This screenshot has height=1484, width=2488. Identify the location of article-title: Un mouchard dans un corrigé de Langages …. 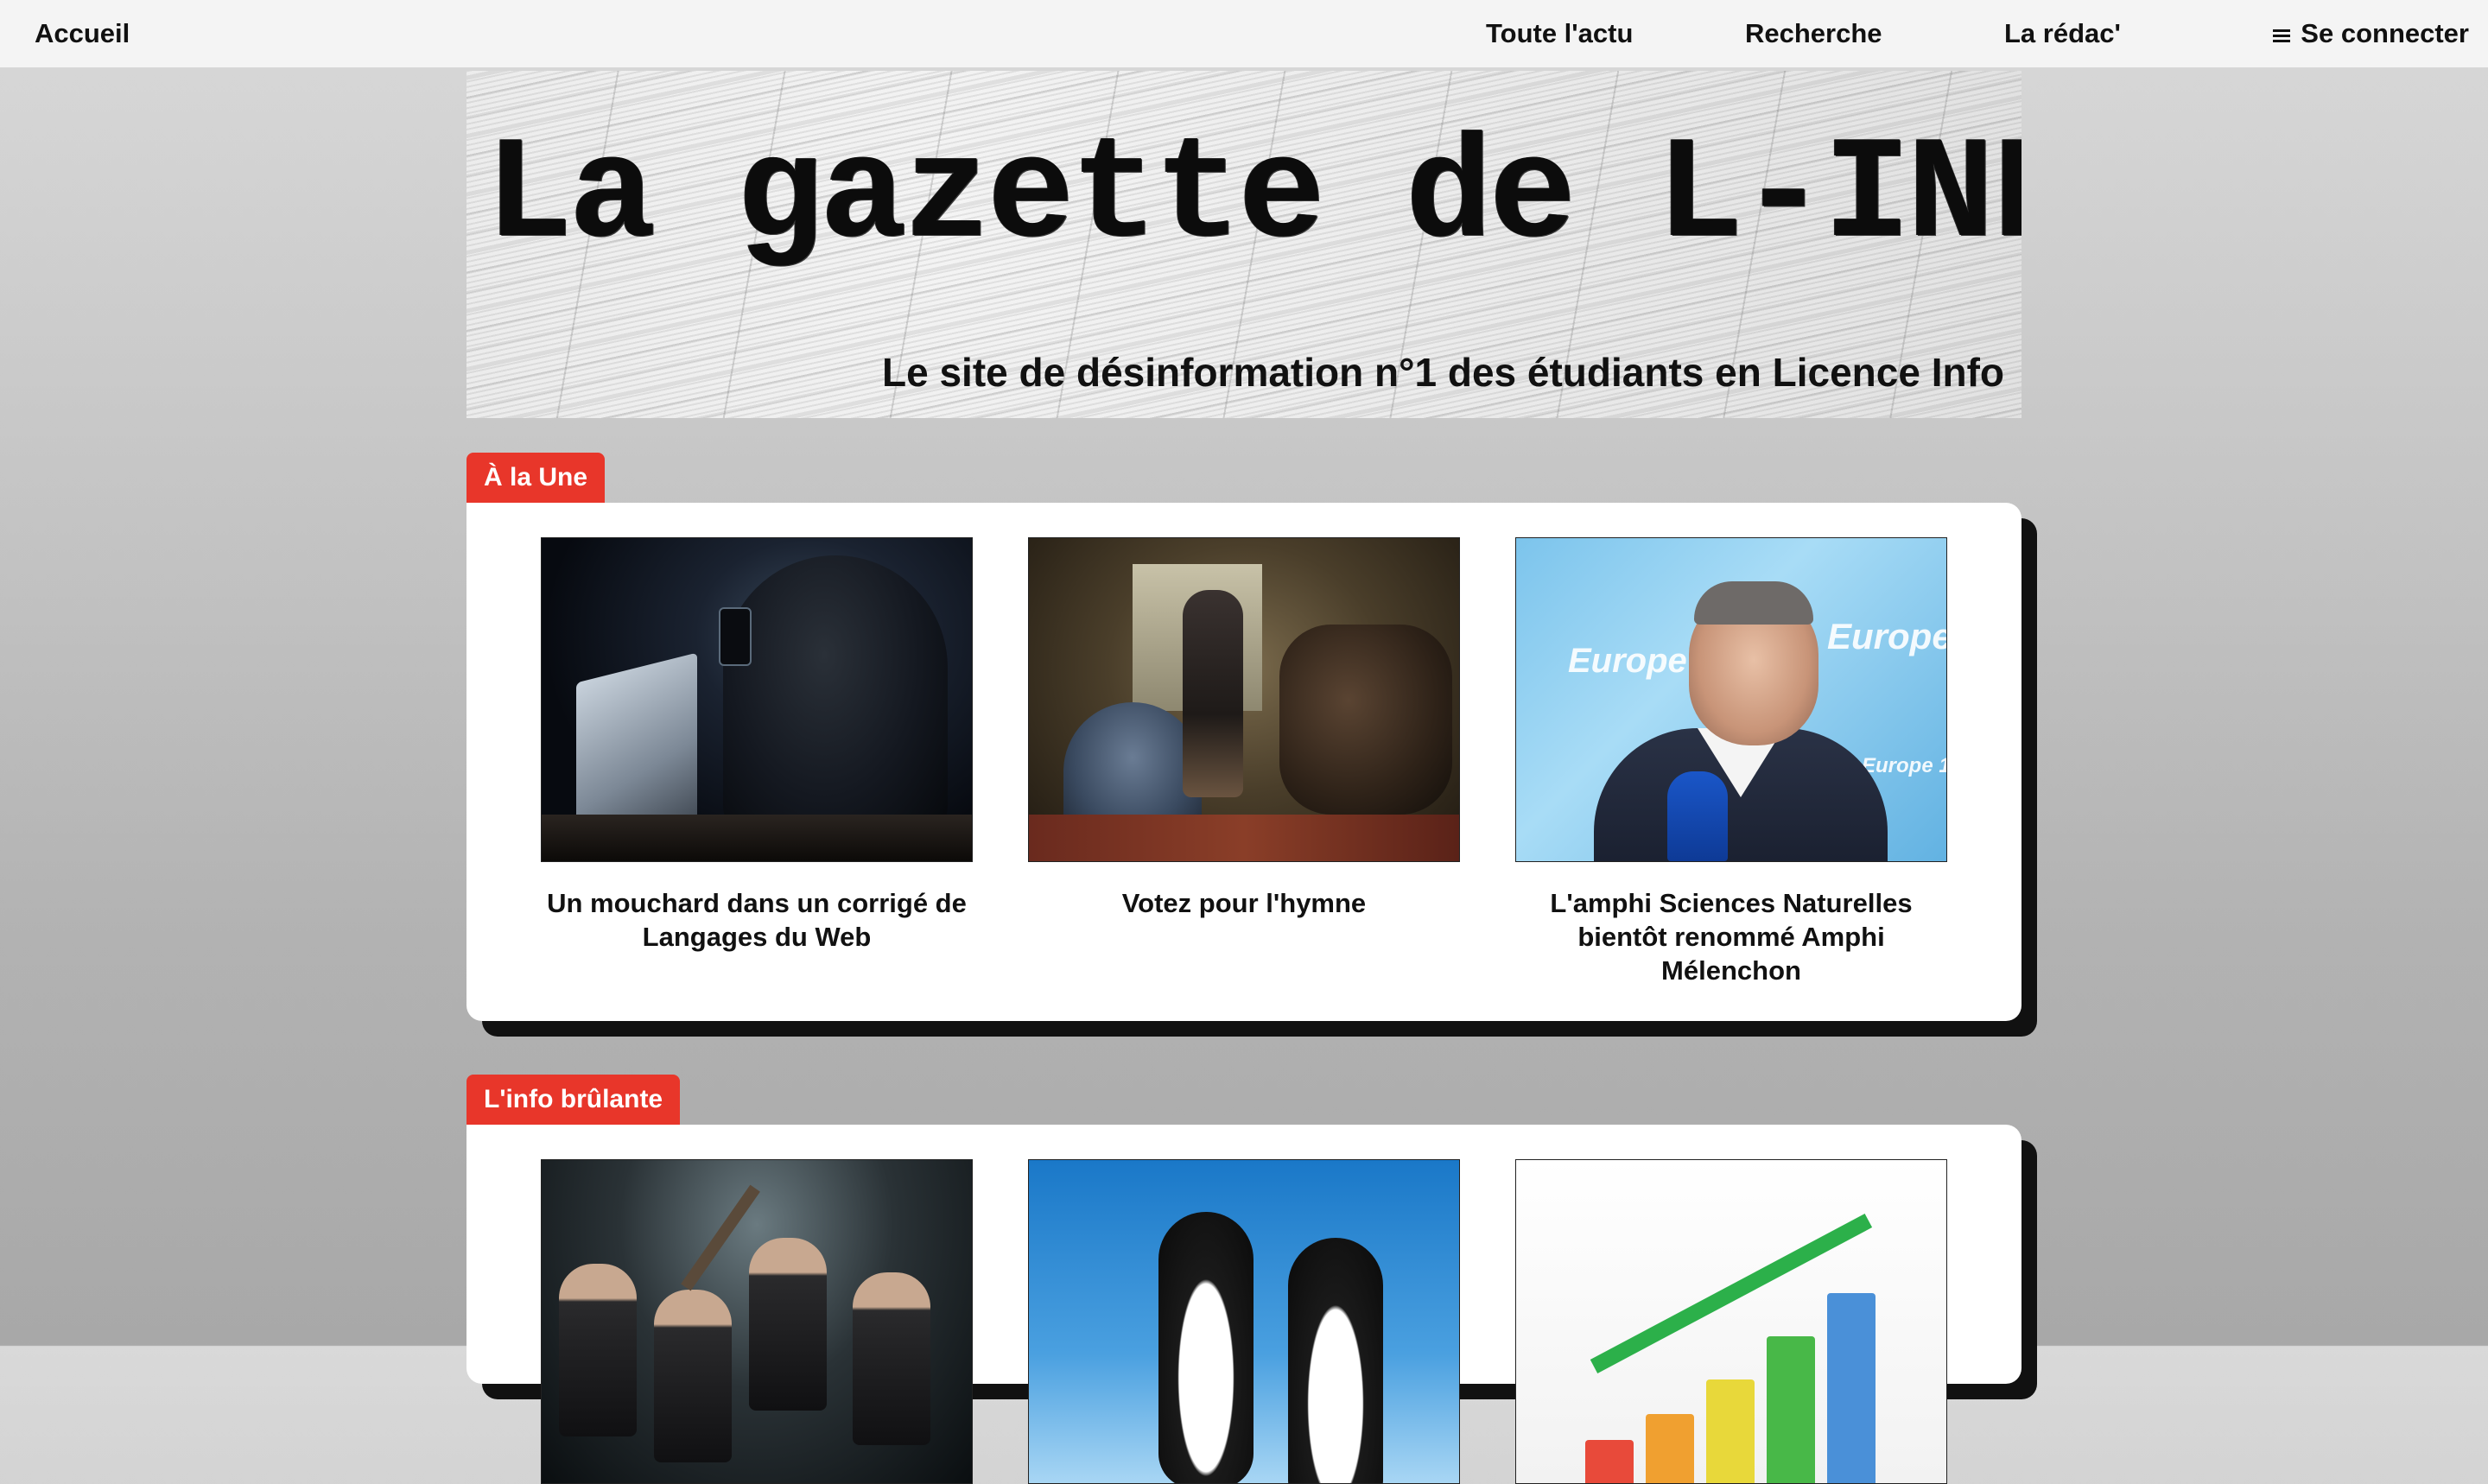
(757, 920).